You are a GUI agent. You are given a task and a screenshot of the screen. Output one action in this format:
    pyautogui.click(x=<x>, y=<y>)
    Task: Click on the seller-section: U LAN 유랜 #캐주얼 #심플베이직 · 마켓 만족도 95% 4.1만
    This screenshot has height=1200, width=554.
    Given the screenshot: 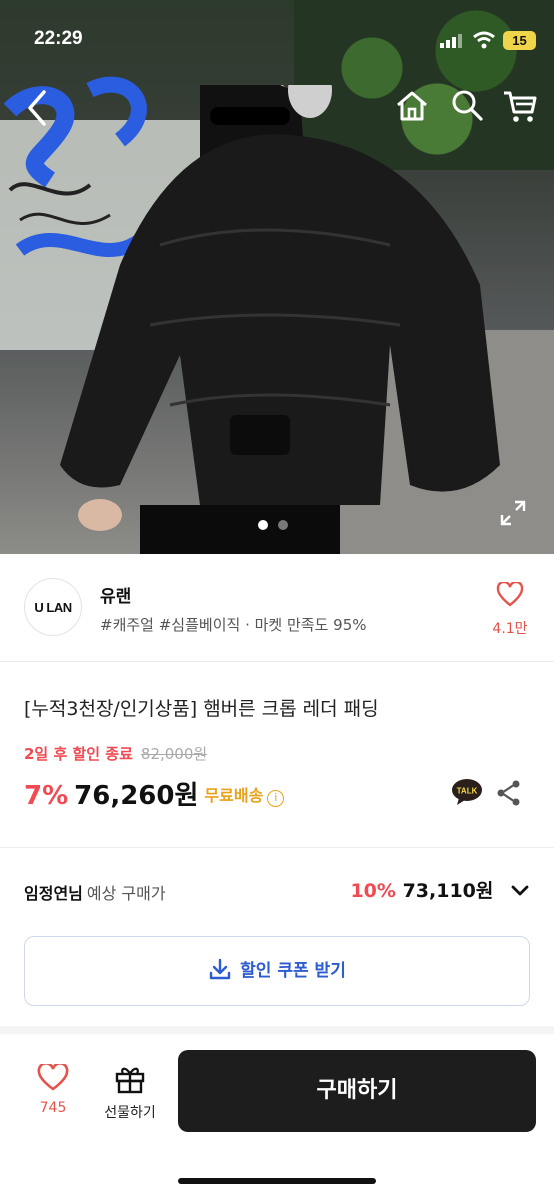 What is the action you would take?
    pyautogui.click(x=277, y=608)
    